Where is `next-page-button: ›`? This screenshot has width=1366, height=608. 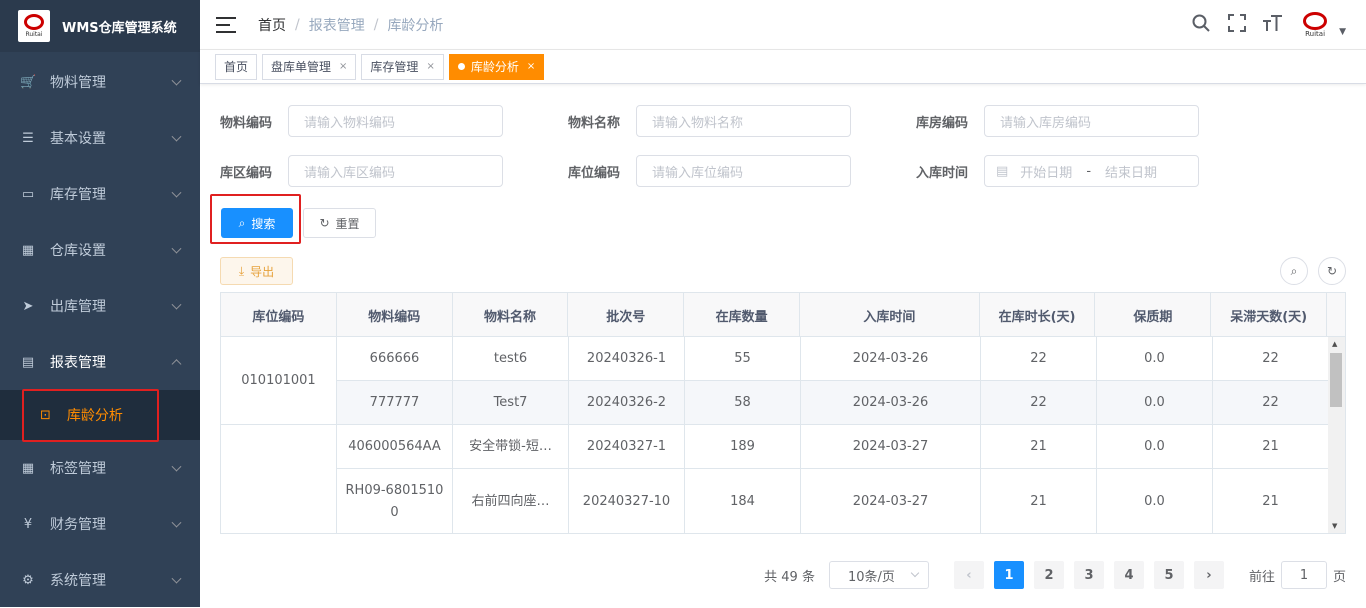
next-page-button: › is located at coordinates (1208, 575).